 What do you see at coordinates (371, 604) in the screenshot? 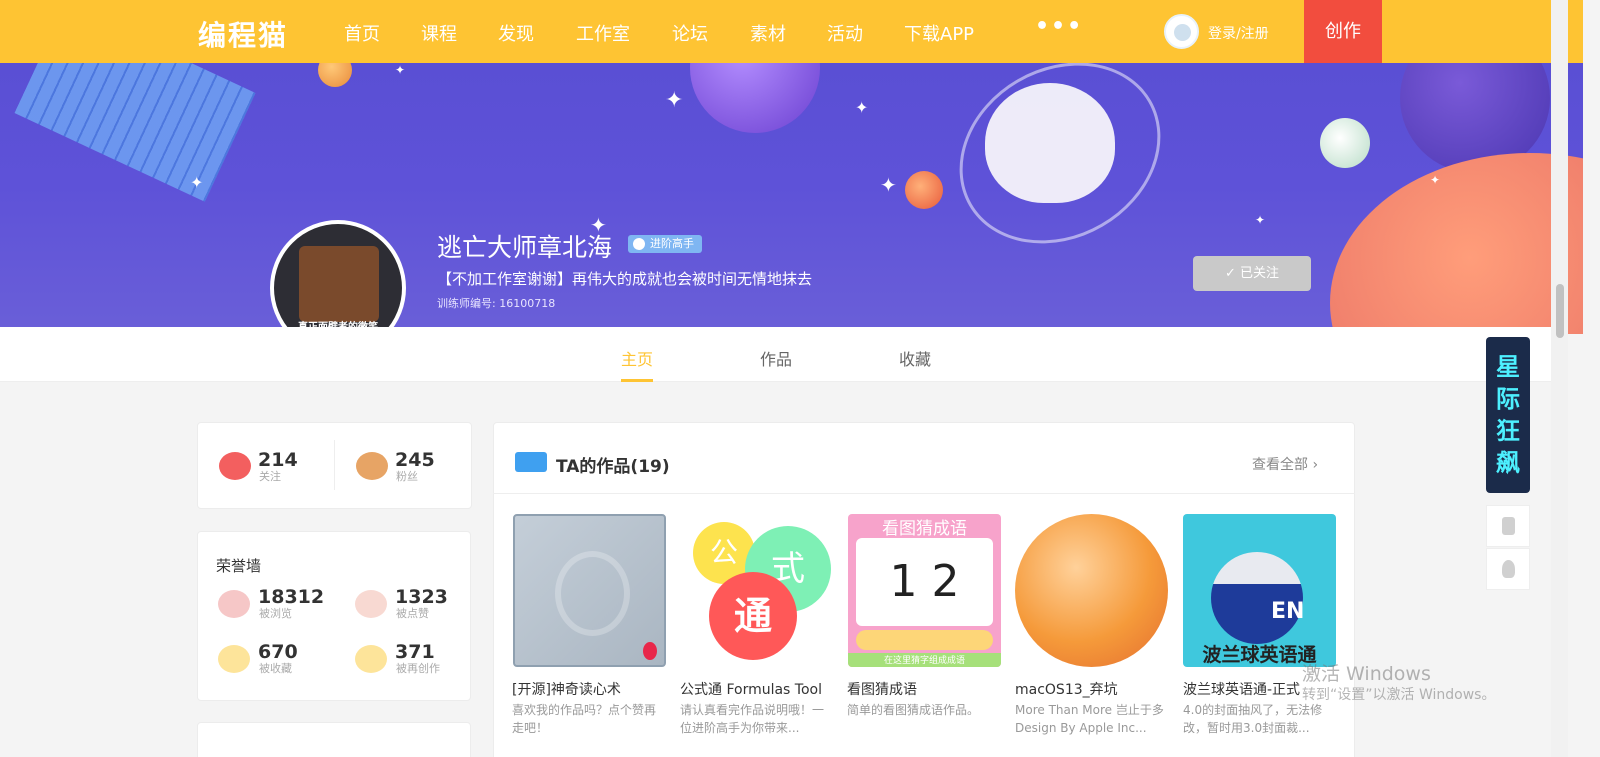
I see `like-icon` at bounding box center [371, 604].